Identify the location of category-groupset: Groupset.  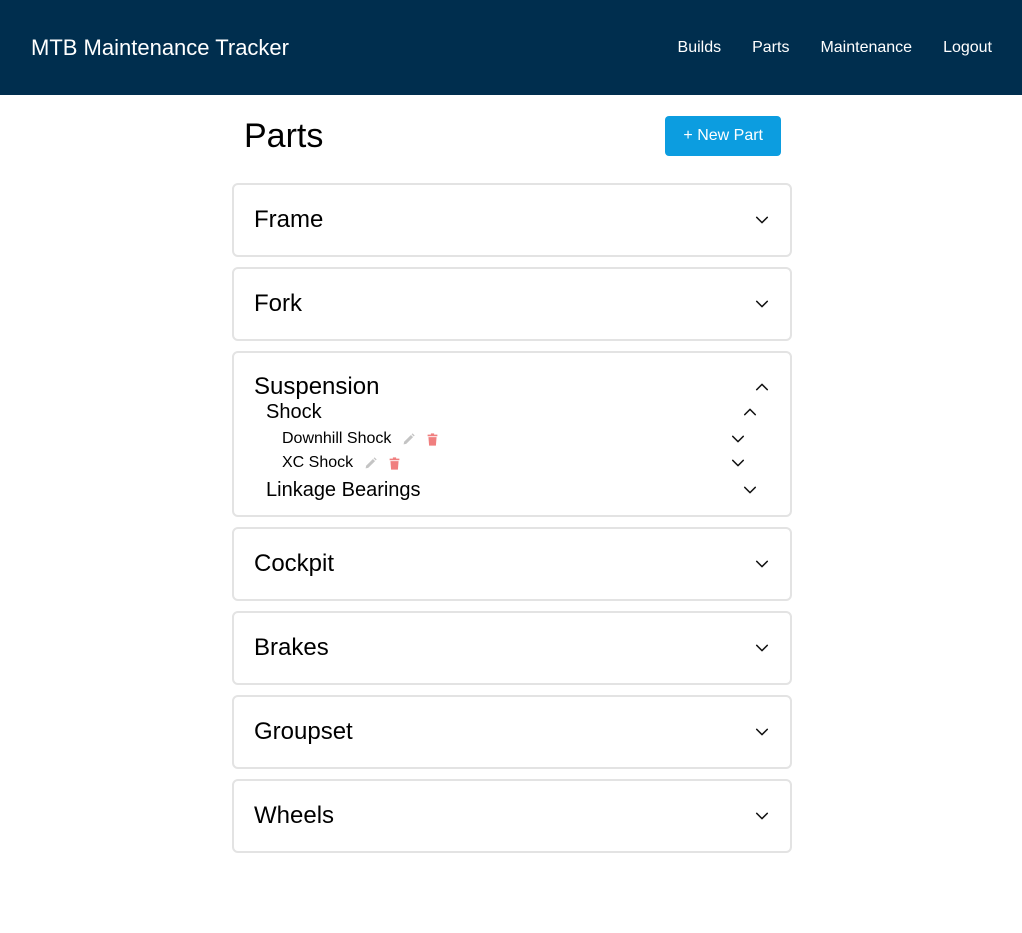
(512, 732).